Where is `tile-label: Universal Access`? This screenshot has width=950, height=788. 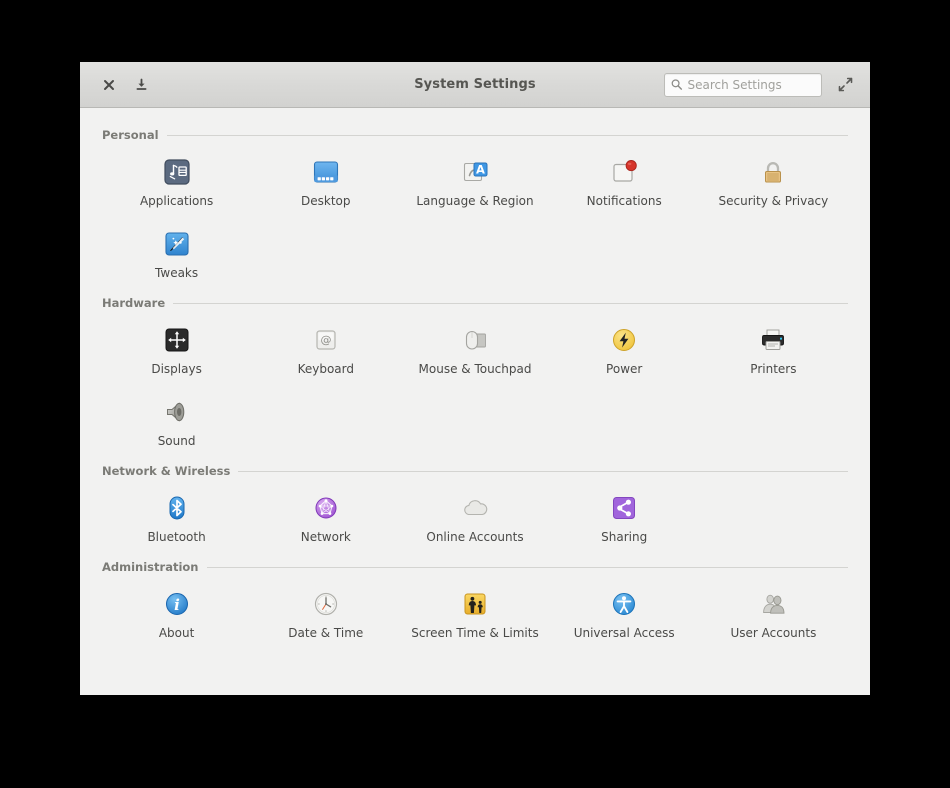 tile-label: Universal Access is located at coordinates (624, 633).